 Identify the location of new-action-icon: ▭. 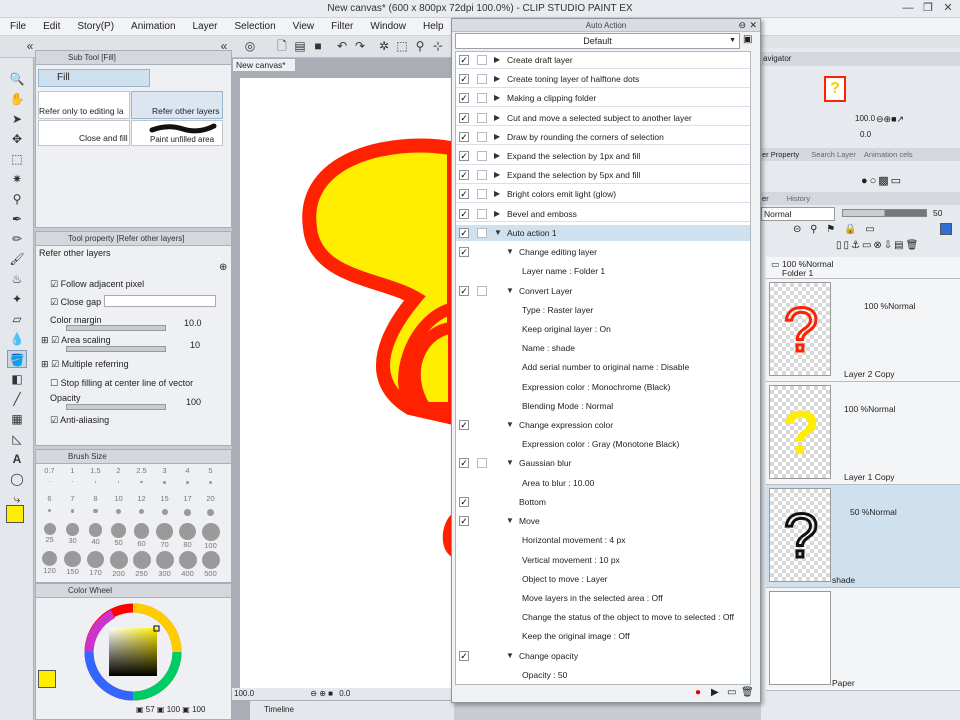
(731, 692).